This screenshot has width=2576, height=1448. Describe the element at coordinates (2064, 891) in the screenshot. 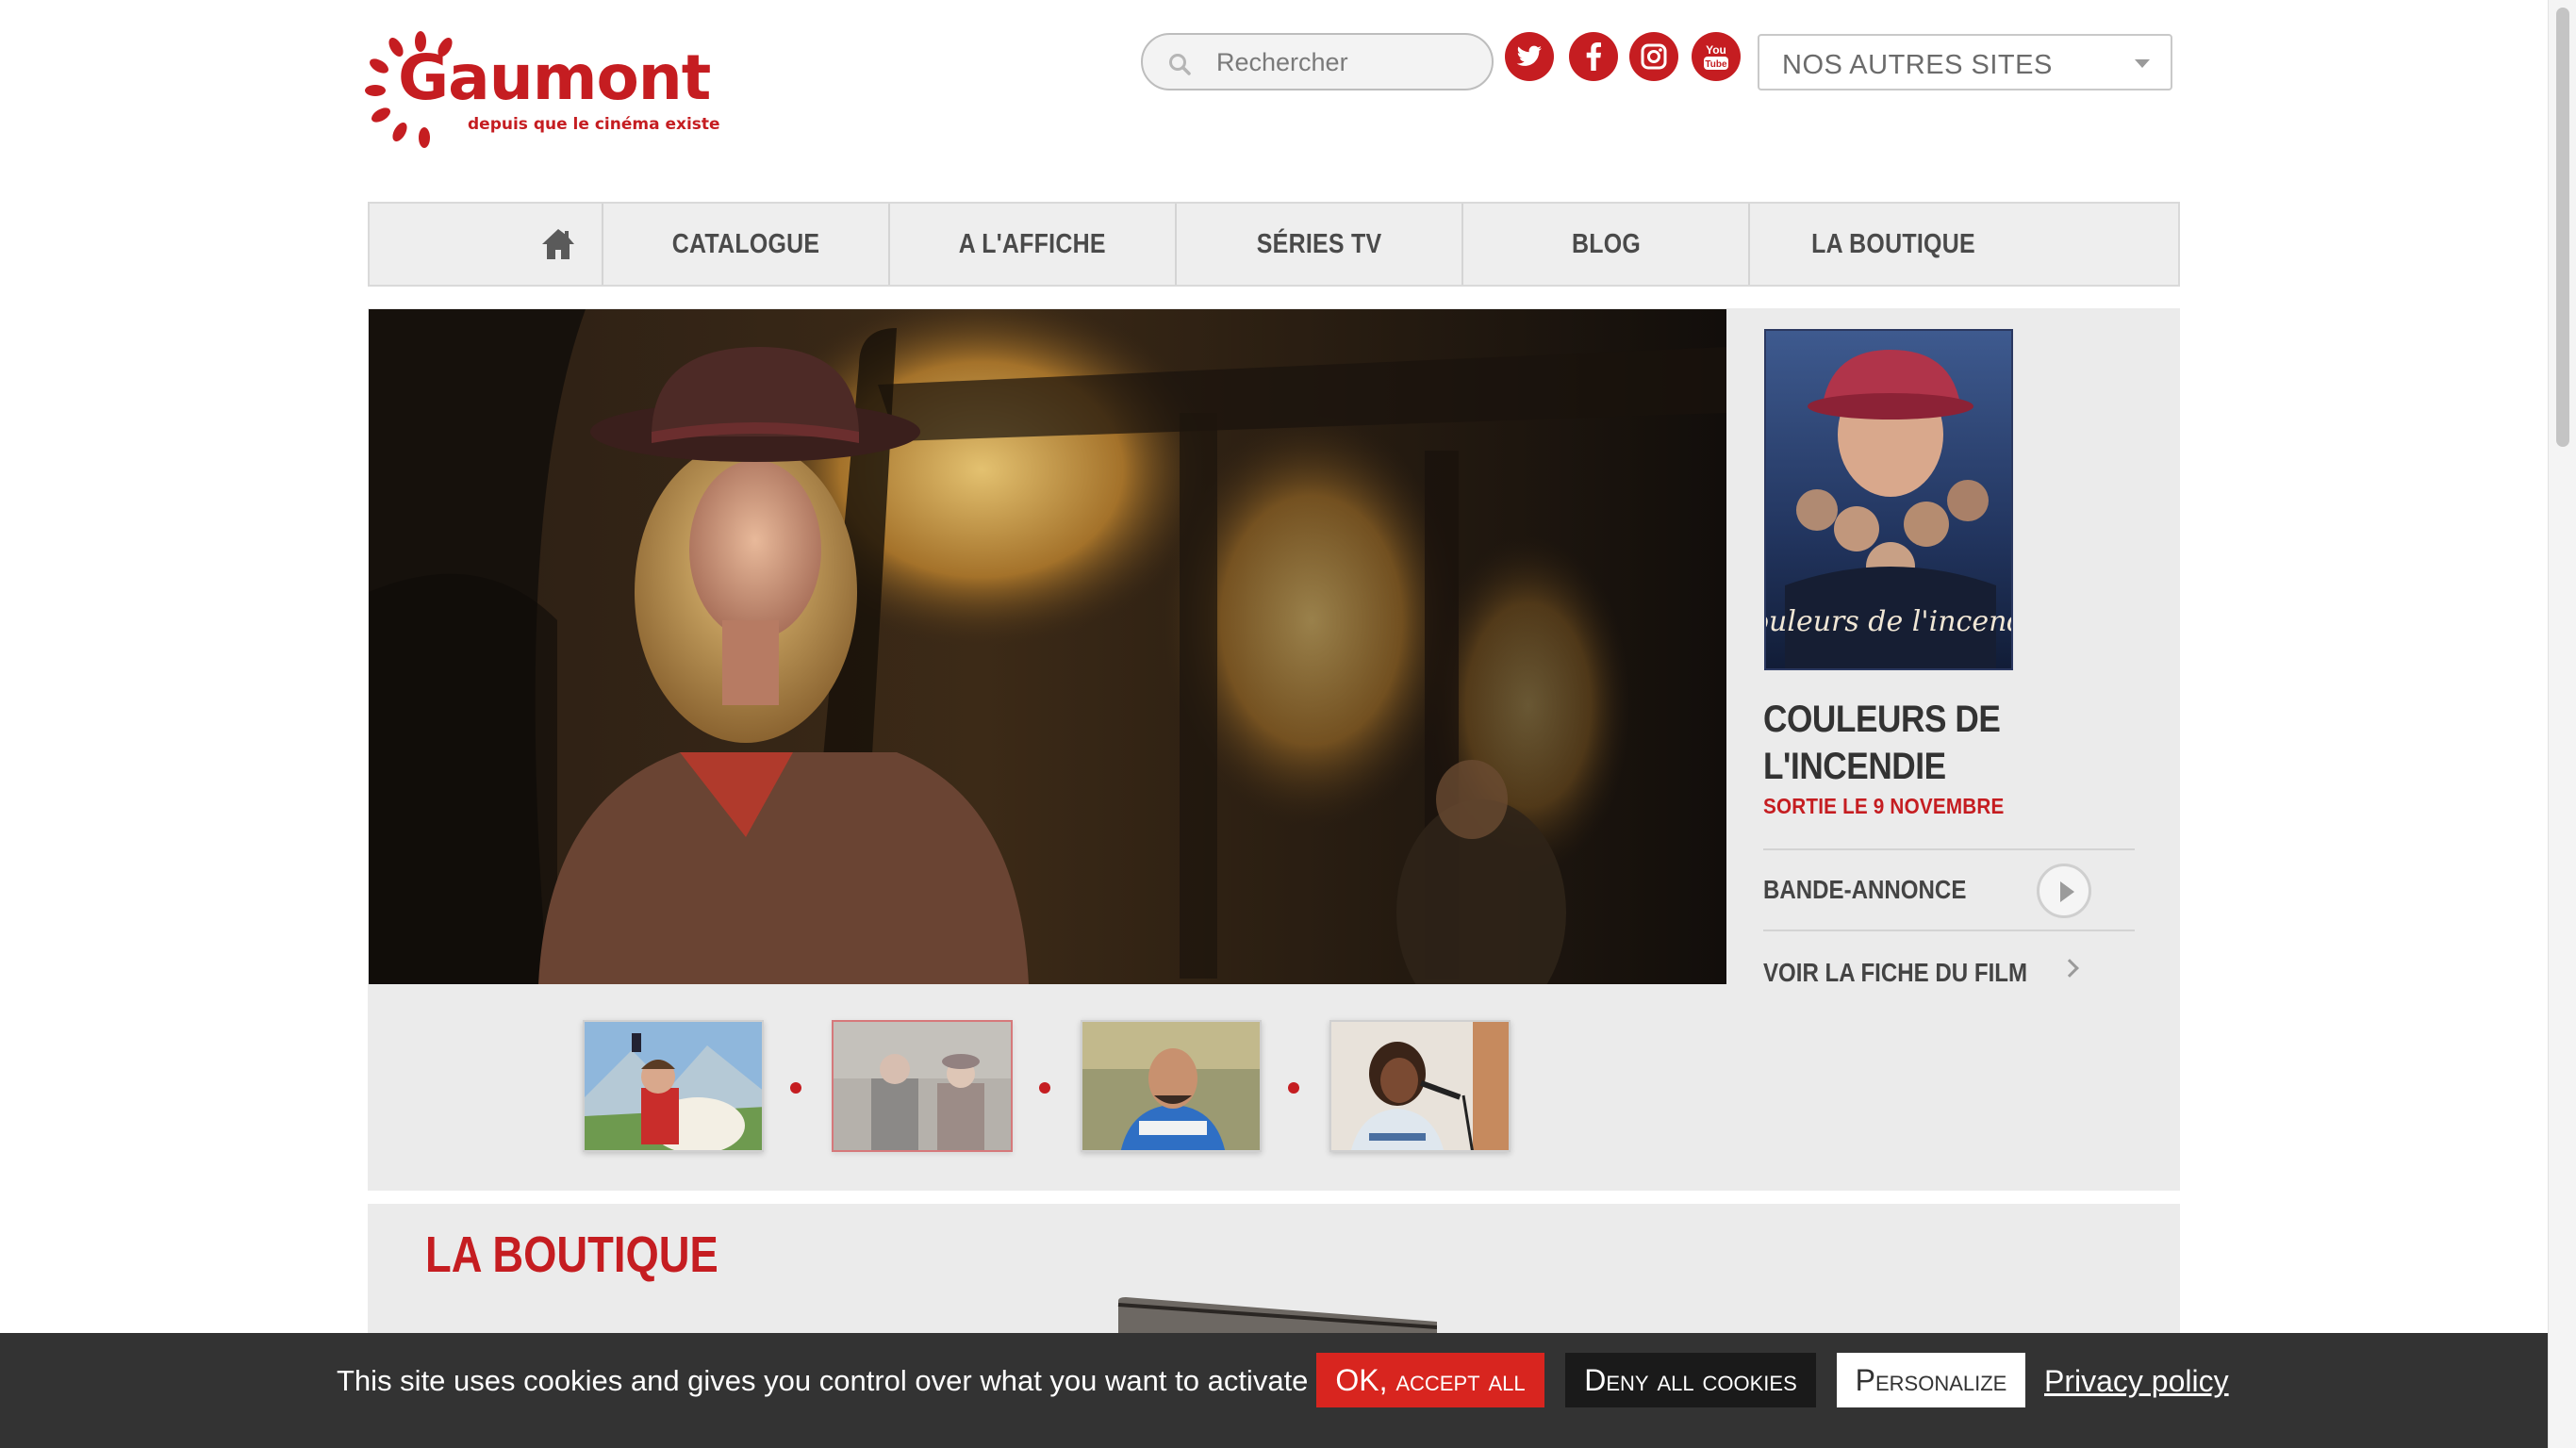

I see `play-icon` at that location.